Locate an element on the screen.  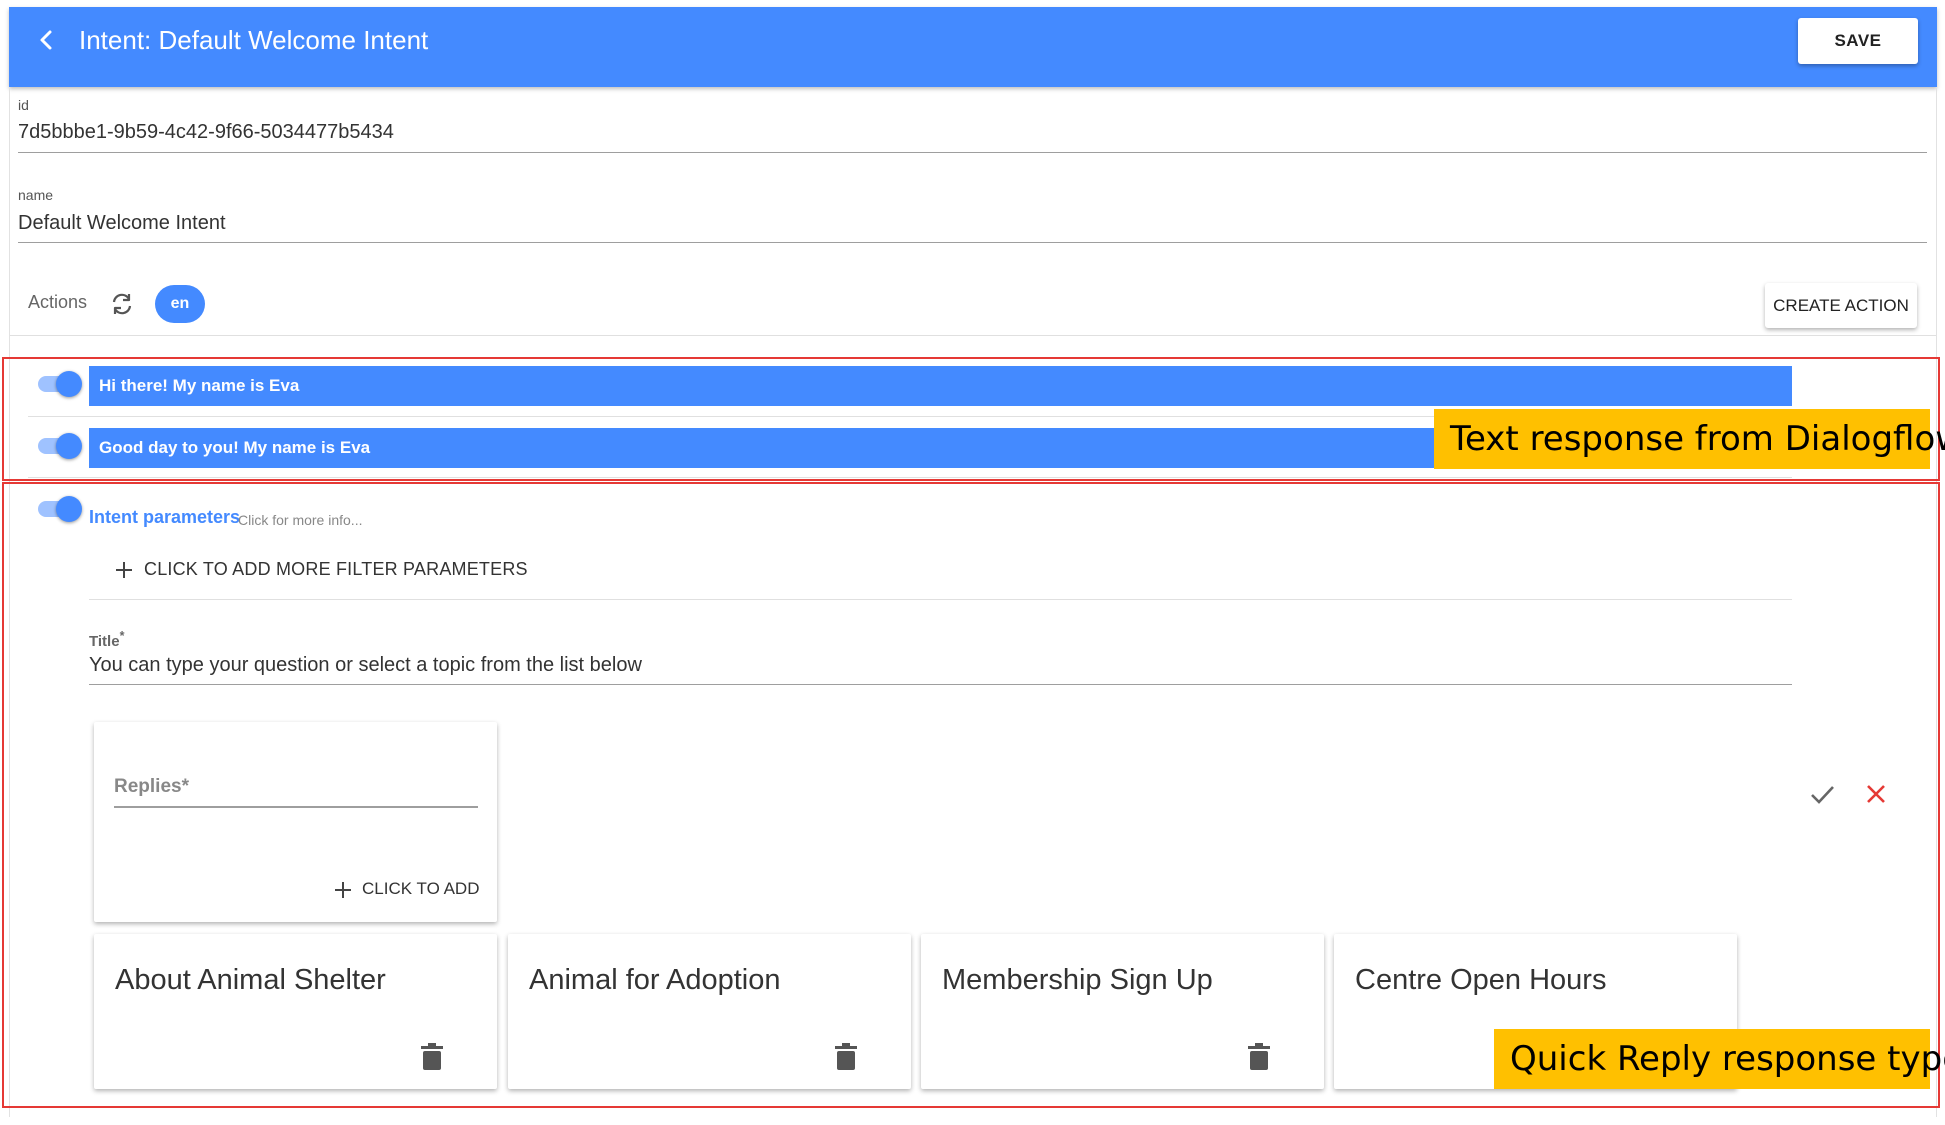
quick-reply-callout: Quick Reply response type is located at coordinates (1719, 1059).